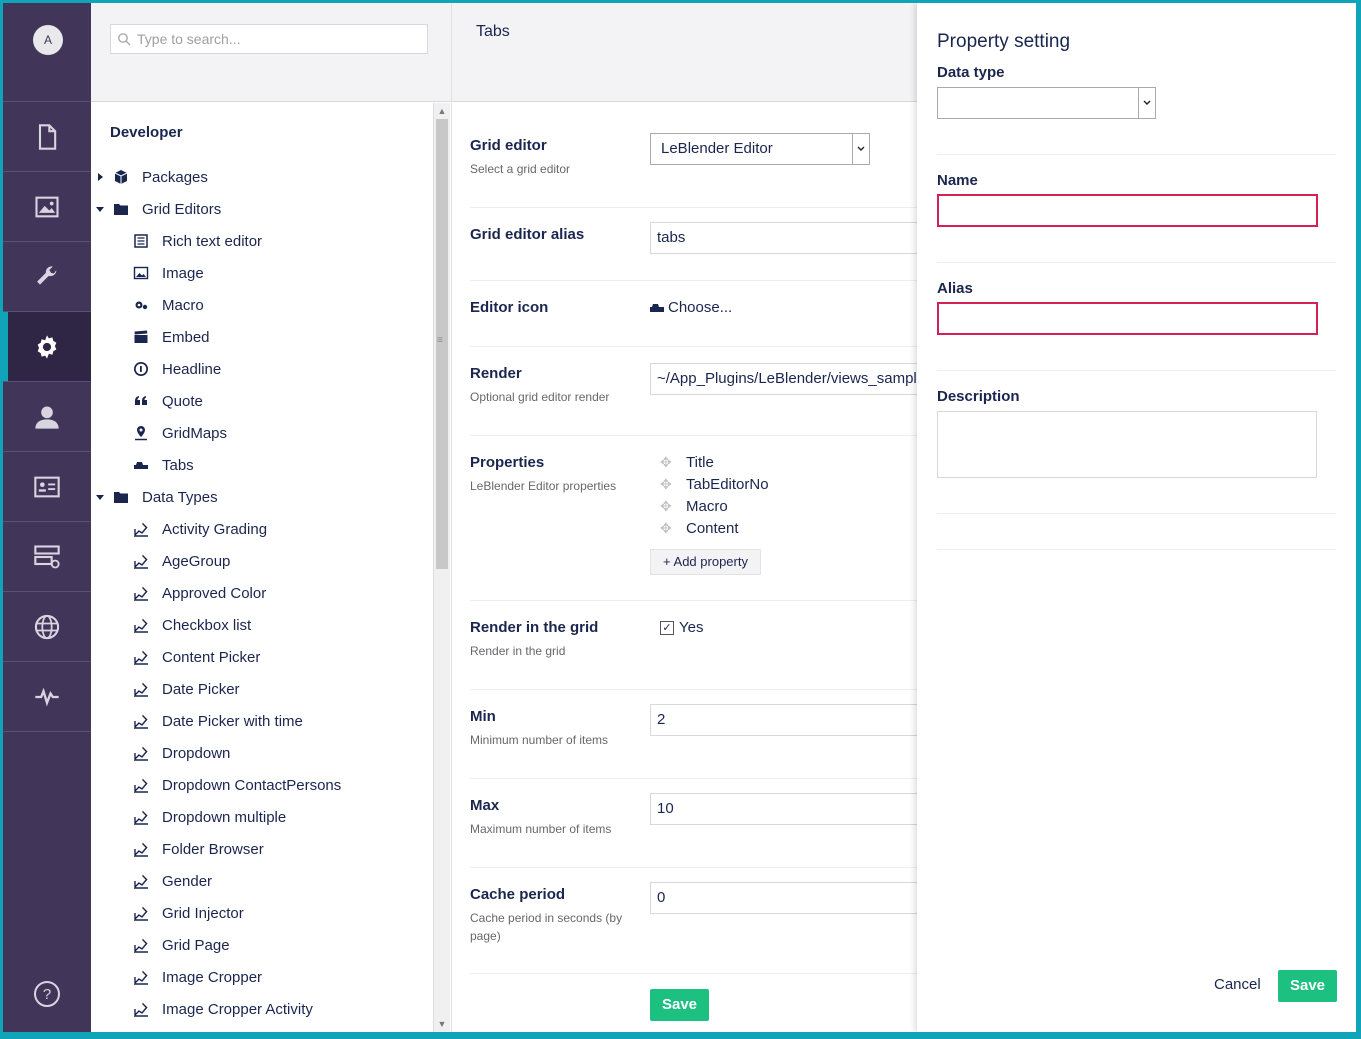  Describe the element at coordinates (795, 238) in the screenshot. I see `alias-input: tabs` at that location.